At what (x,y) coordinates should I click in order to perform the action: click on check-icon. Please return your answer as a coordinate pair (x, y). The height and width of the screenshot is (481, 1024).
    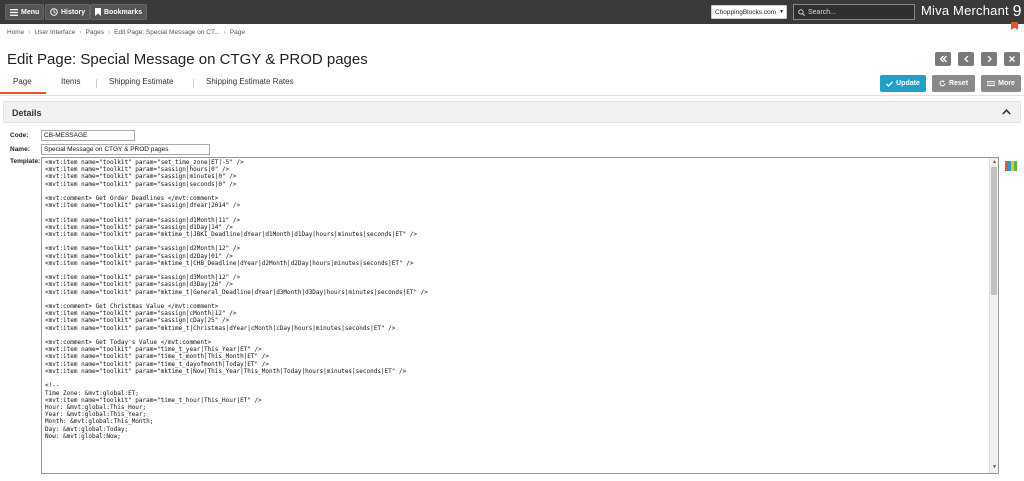
    Looking at the image, I should click on (890, 83).